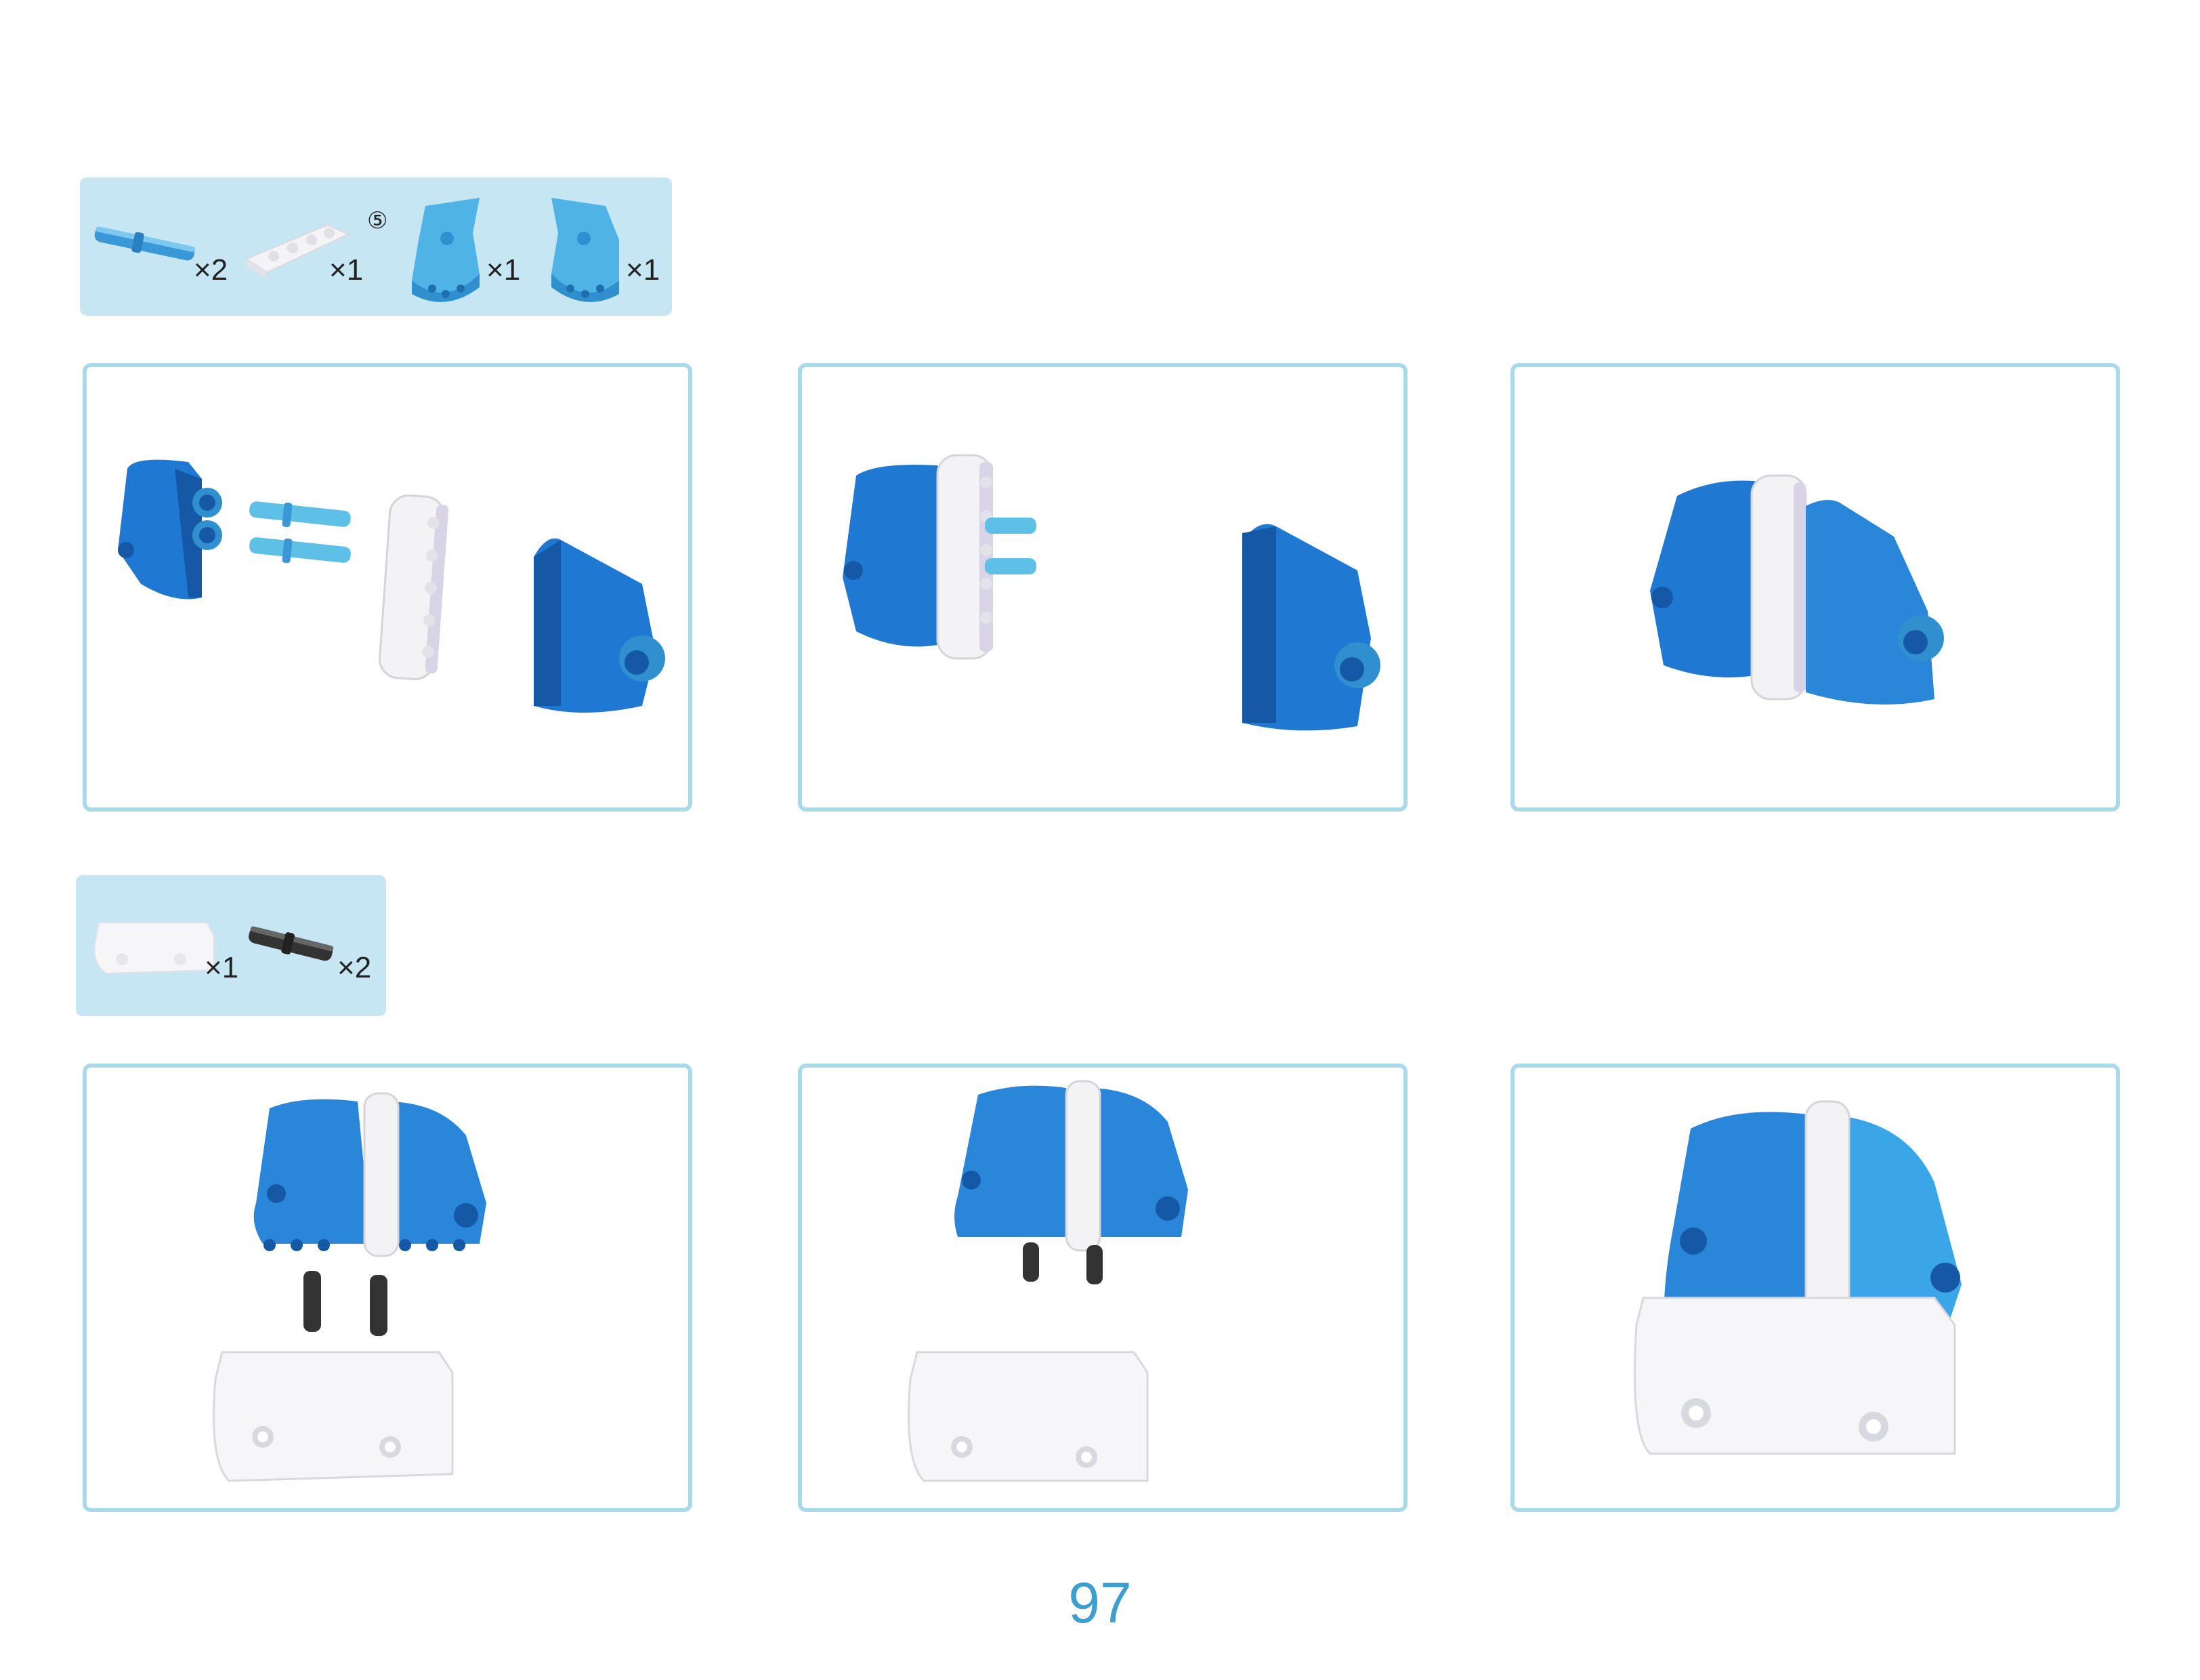  I want to click on black-connector-pin-icon, so click(291, 943).